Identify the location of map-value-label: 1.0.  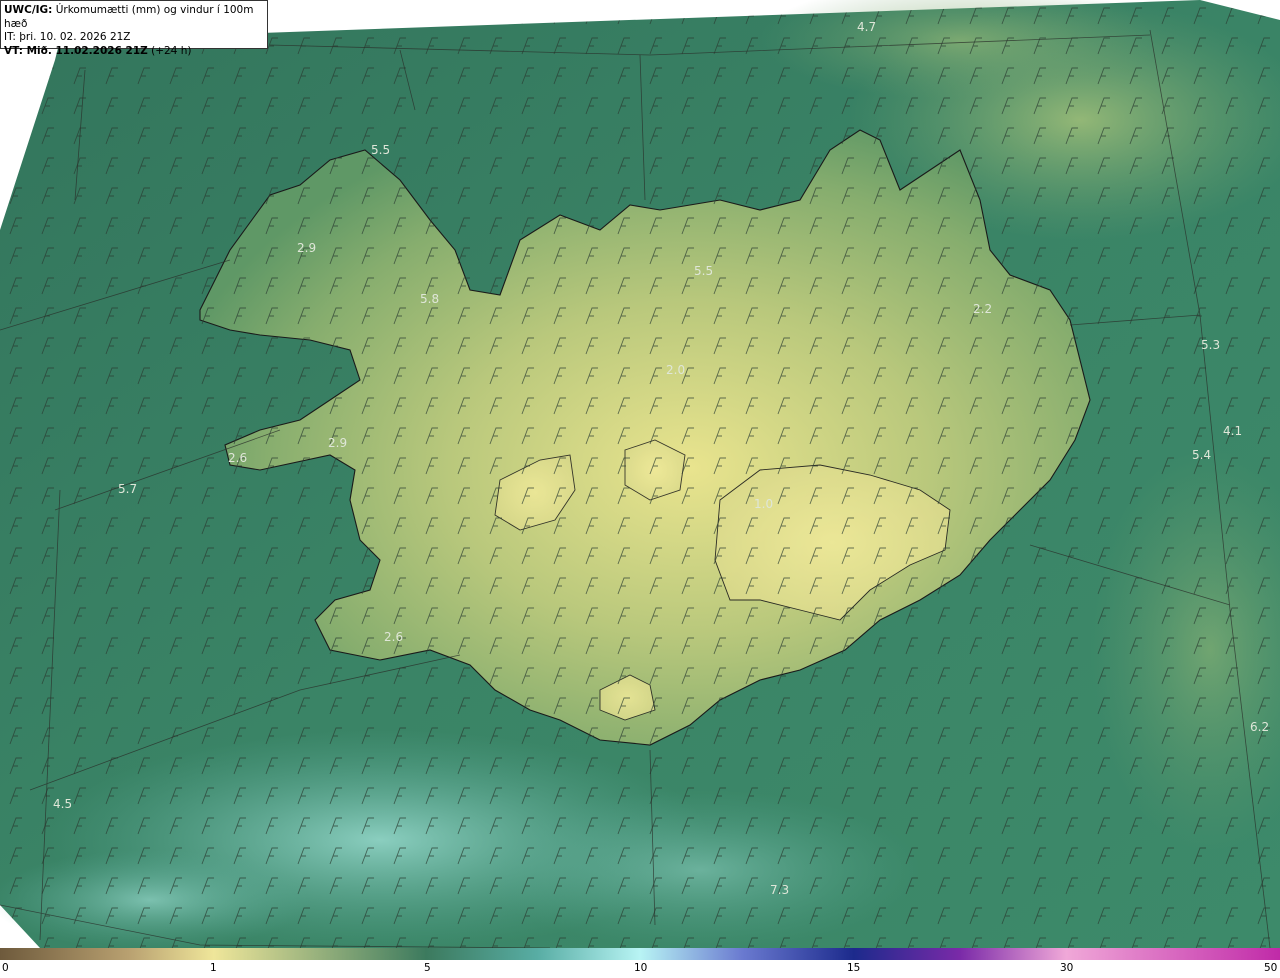
(763, 504).